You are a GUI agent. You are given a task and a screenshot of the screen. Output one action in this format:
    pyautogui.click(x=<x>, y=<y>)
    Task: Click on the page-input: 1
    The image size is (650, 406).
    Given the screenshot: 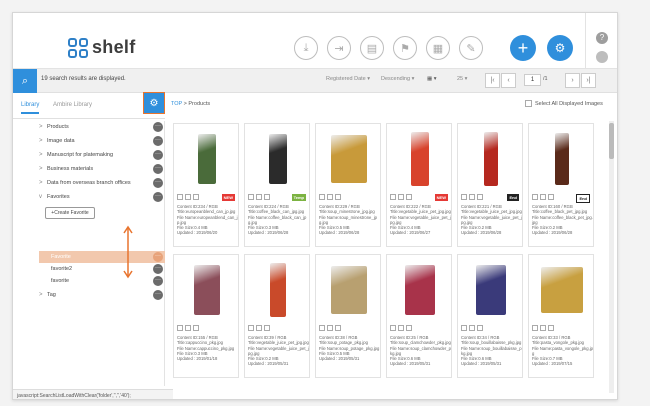 What is the action you would take?
    pyautogui.click(x=532, y=80)
    